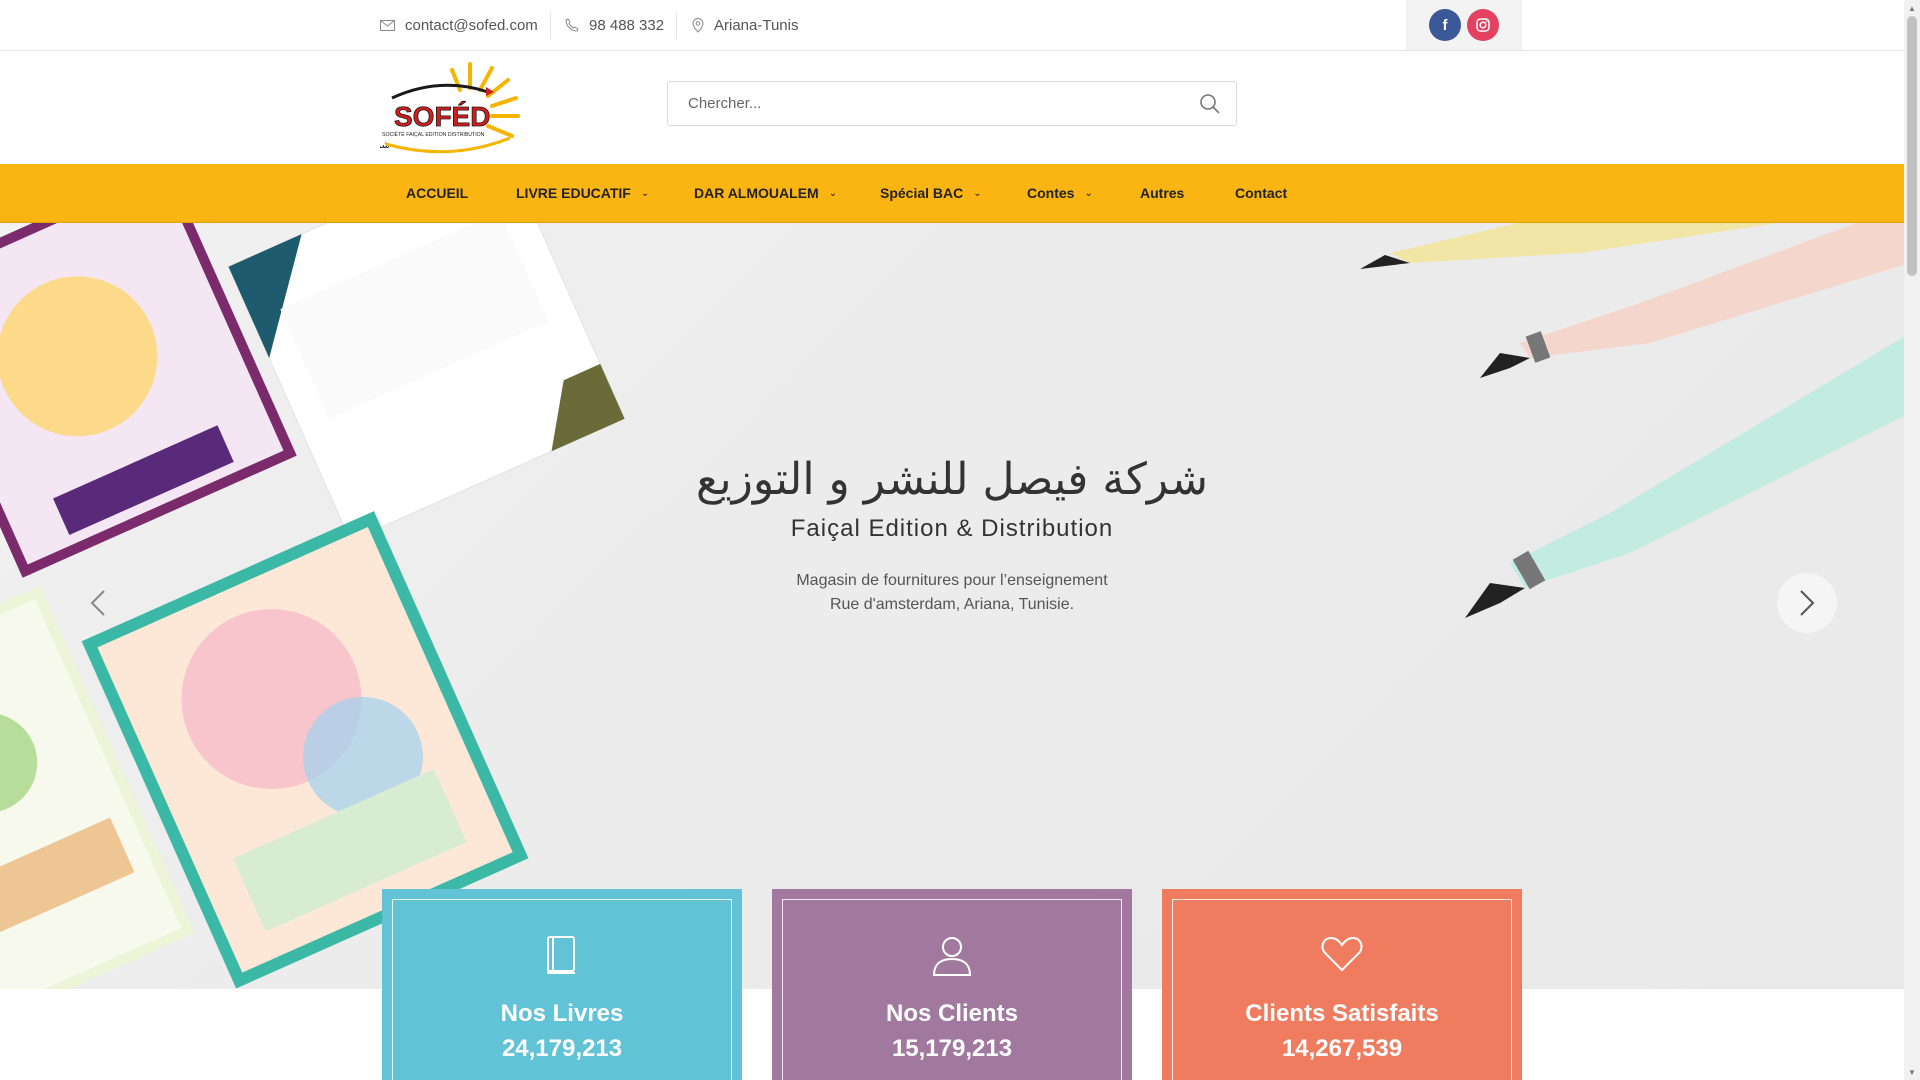  Describe the element at coordinates (387, 25) in the screenshot. I see `mail-icon` at that location.